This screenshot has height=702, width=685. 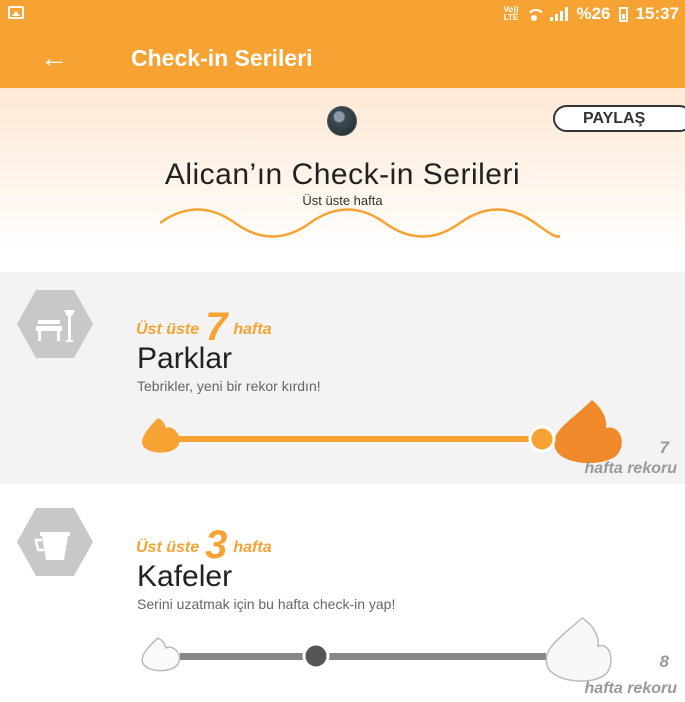 I want to click on progress-track-bg, so click(x=363, y=656).